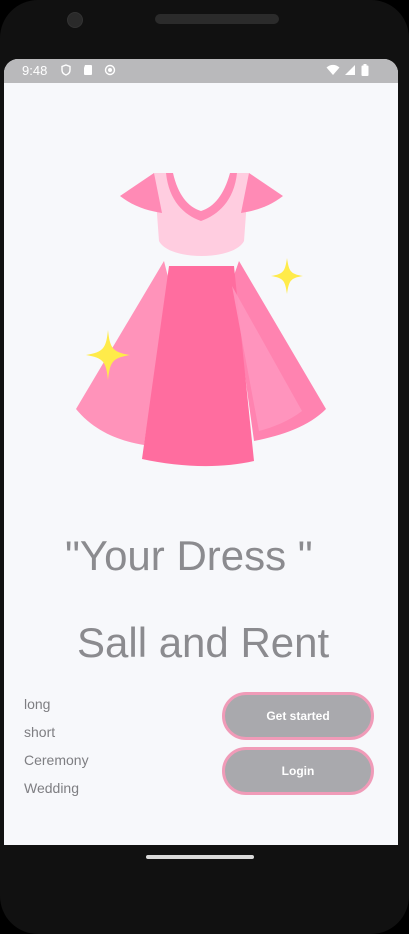  What do you see at coordinates (201, 71) in the screenshot?
I see `status-bar: 9:48` at bounding box center [201, 71].